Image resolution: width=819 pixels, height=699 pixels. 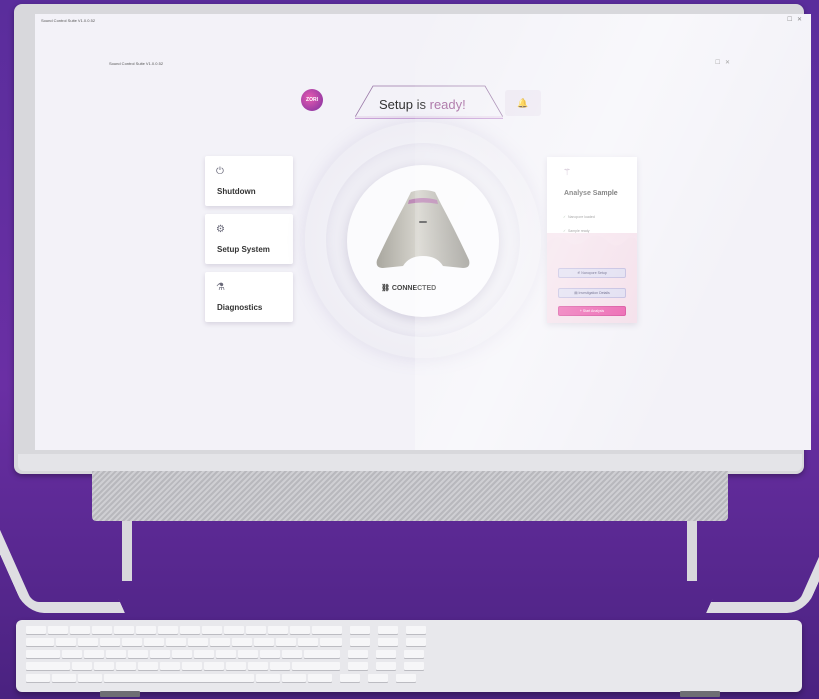 What do you see at coordinates (249, 239) in the screenshot?
I see `setup-system-card: ⚙ Setup System` at bounding box center [249, 239].